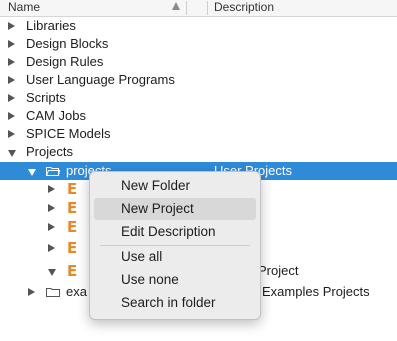 The width and height of the screenshot is (397, 341). Describe the element at coordinates (56, 115) in the screenshot. I see `tree-item-label: CAM Jobs` at that location.